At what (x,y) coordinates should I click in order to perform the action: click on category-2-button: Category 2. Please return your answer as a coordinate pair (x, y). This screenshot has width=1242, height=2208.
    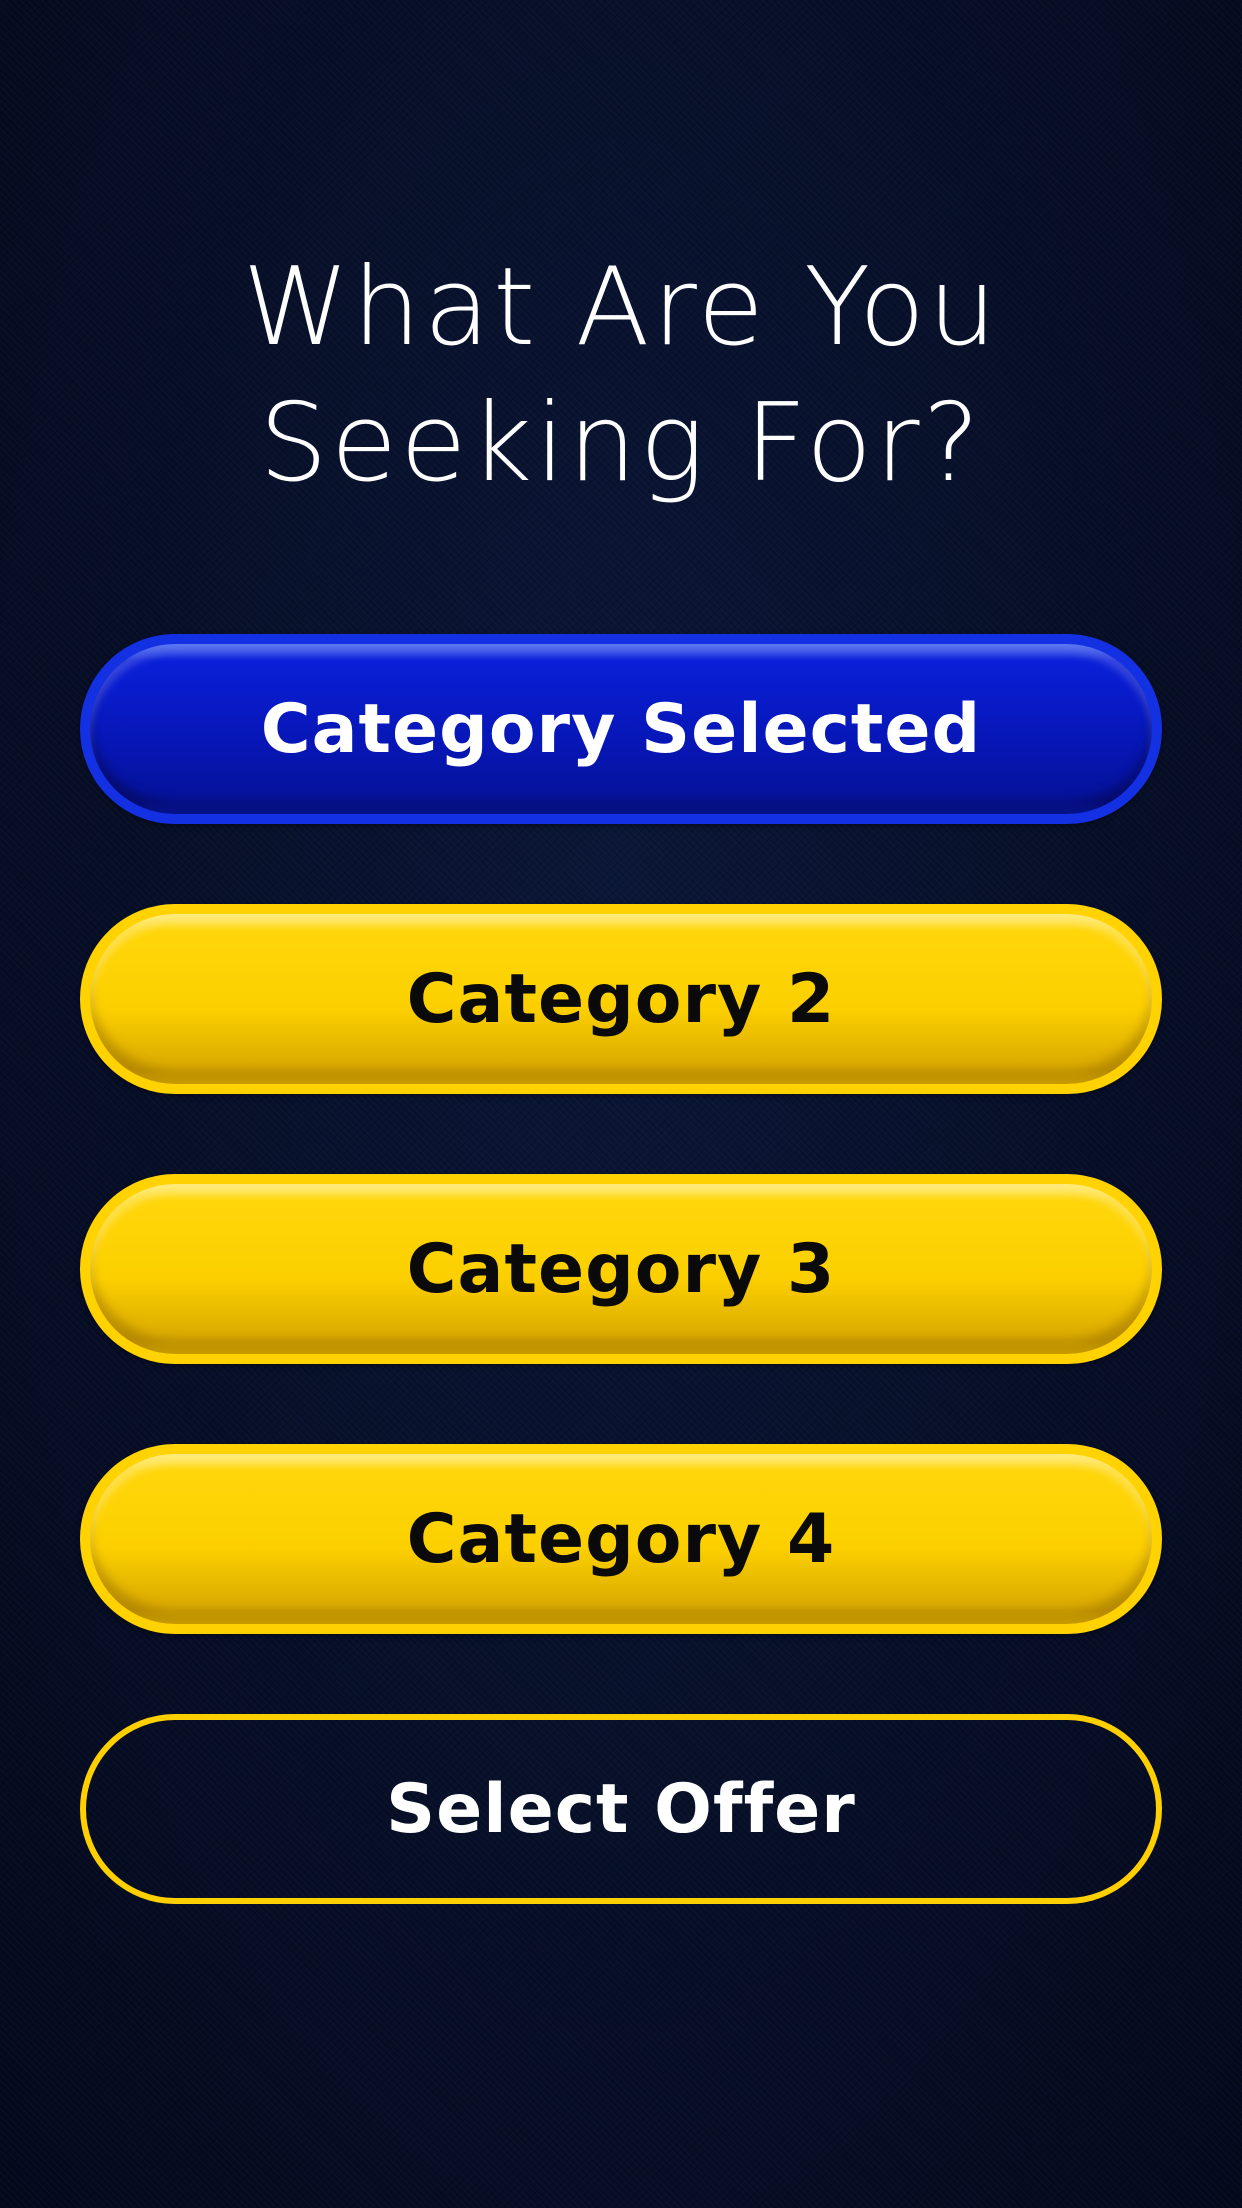
    Looking at the image, I should click on (621, 999).